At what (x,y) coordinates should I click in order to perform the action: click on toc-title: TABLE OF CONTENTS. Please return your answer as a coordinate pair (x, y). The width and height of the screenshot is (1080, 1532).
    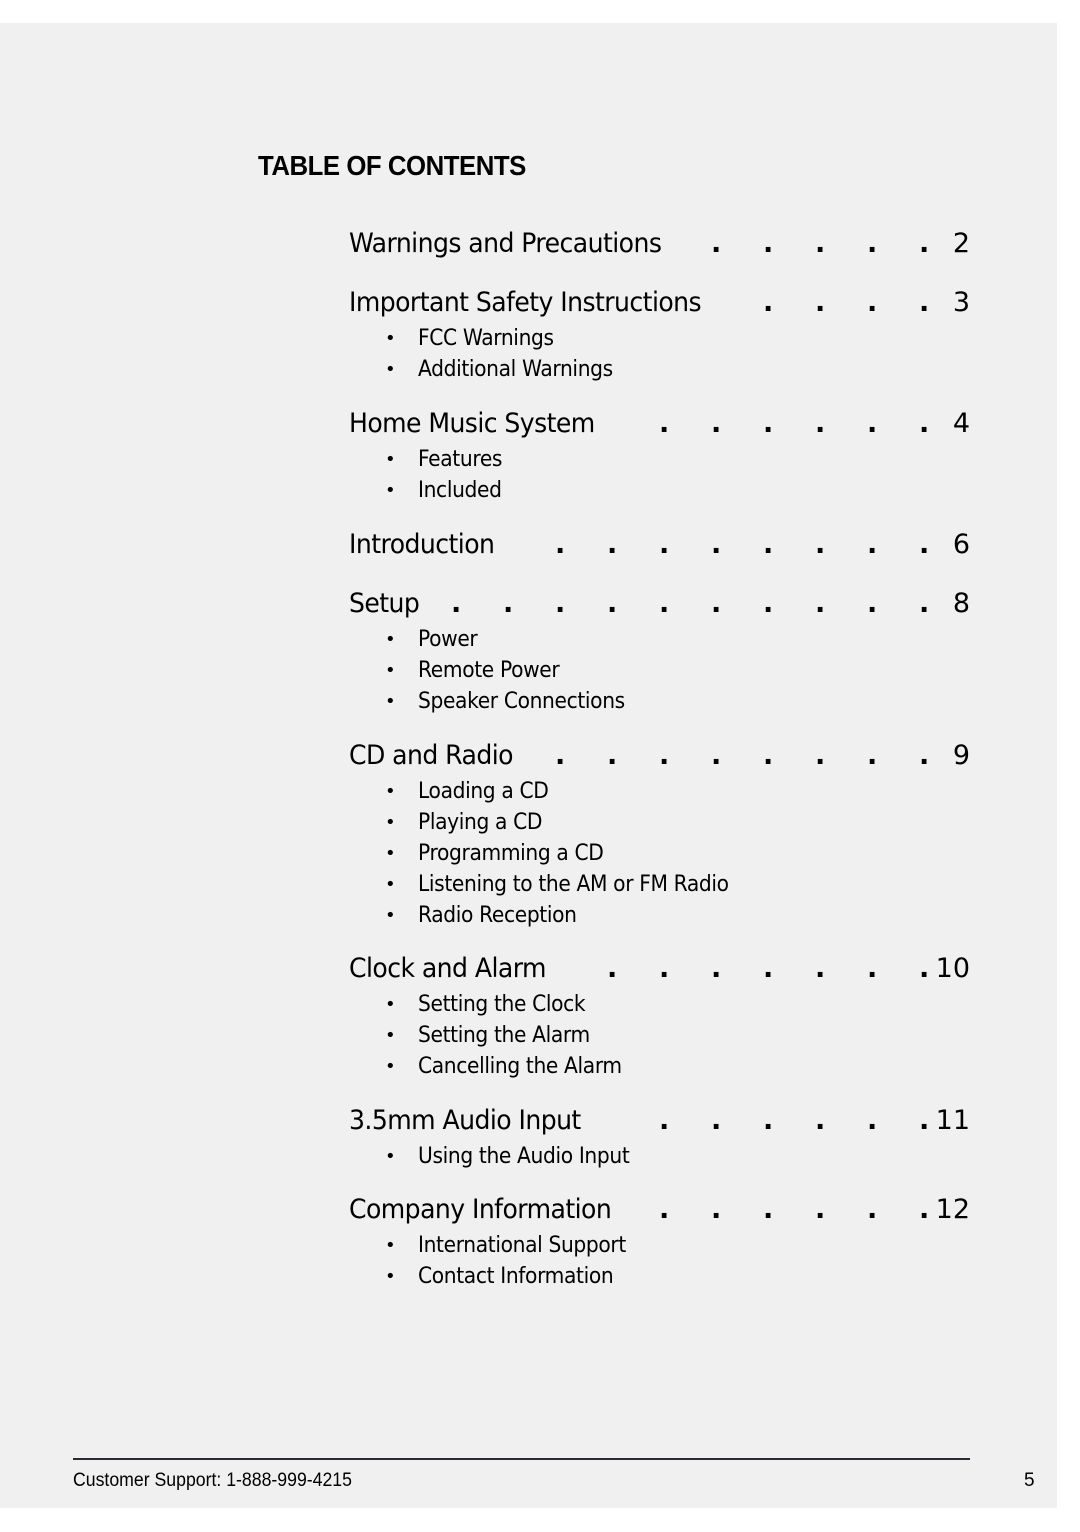
    Looking at the image, I should click on (392, 165).